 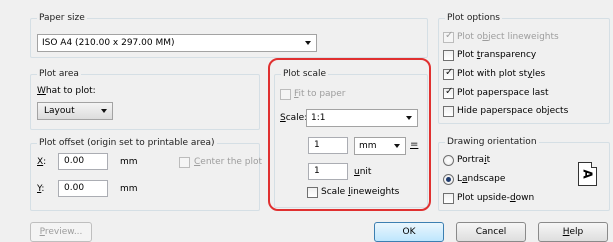 What do you see at coordinates (318, 118) in the screenshot?
I see `scale-value: 1:1` at bounding box center [318, 118].